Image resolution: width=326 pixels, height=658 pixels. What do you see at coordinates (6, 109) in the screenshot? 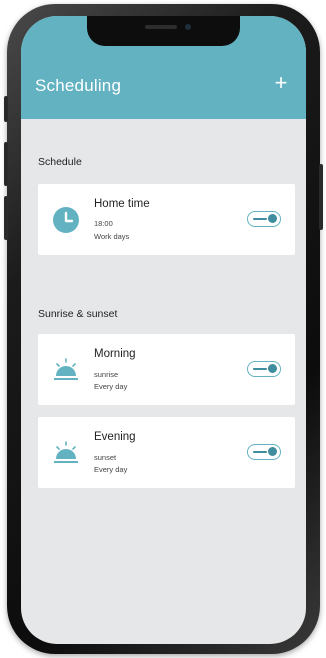
I see `phone-side-button` at bounding box center [6, 109].